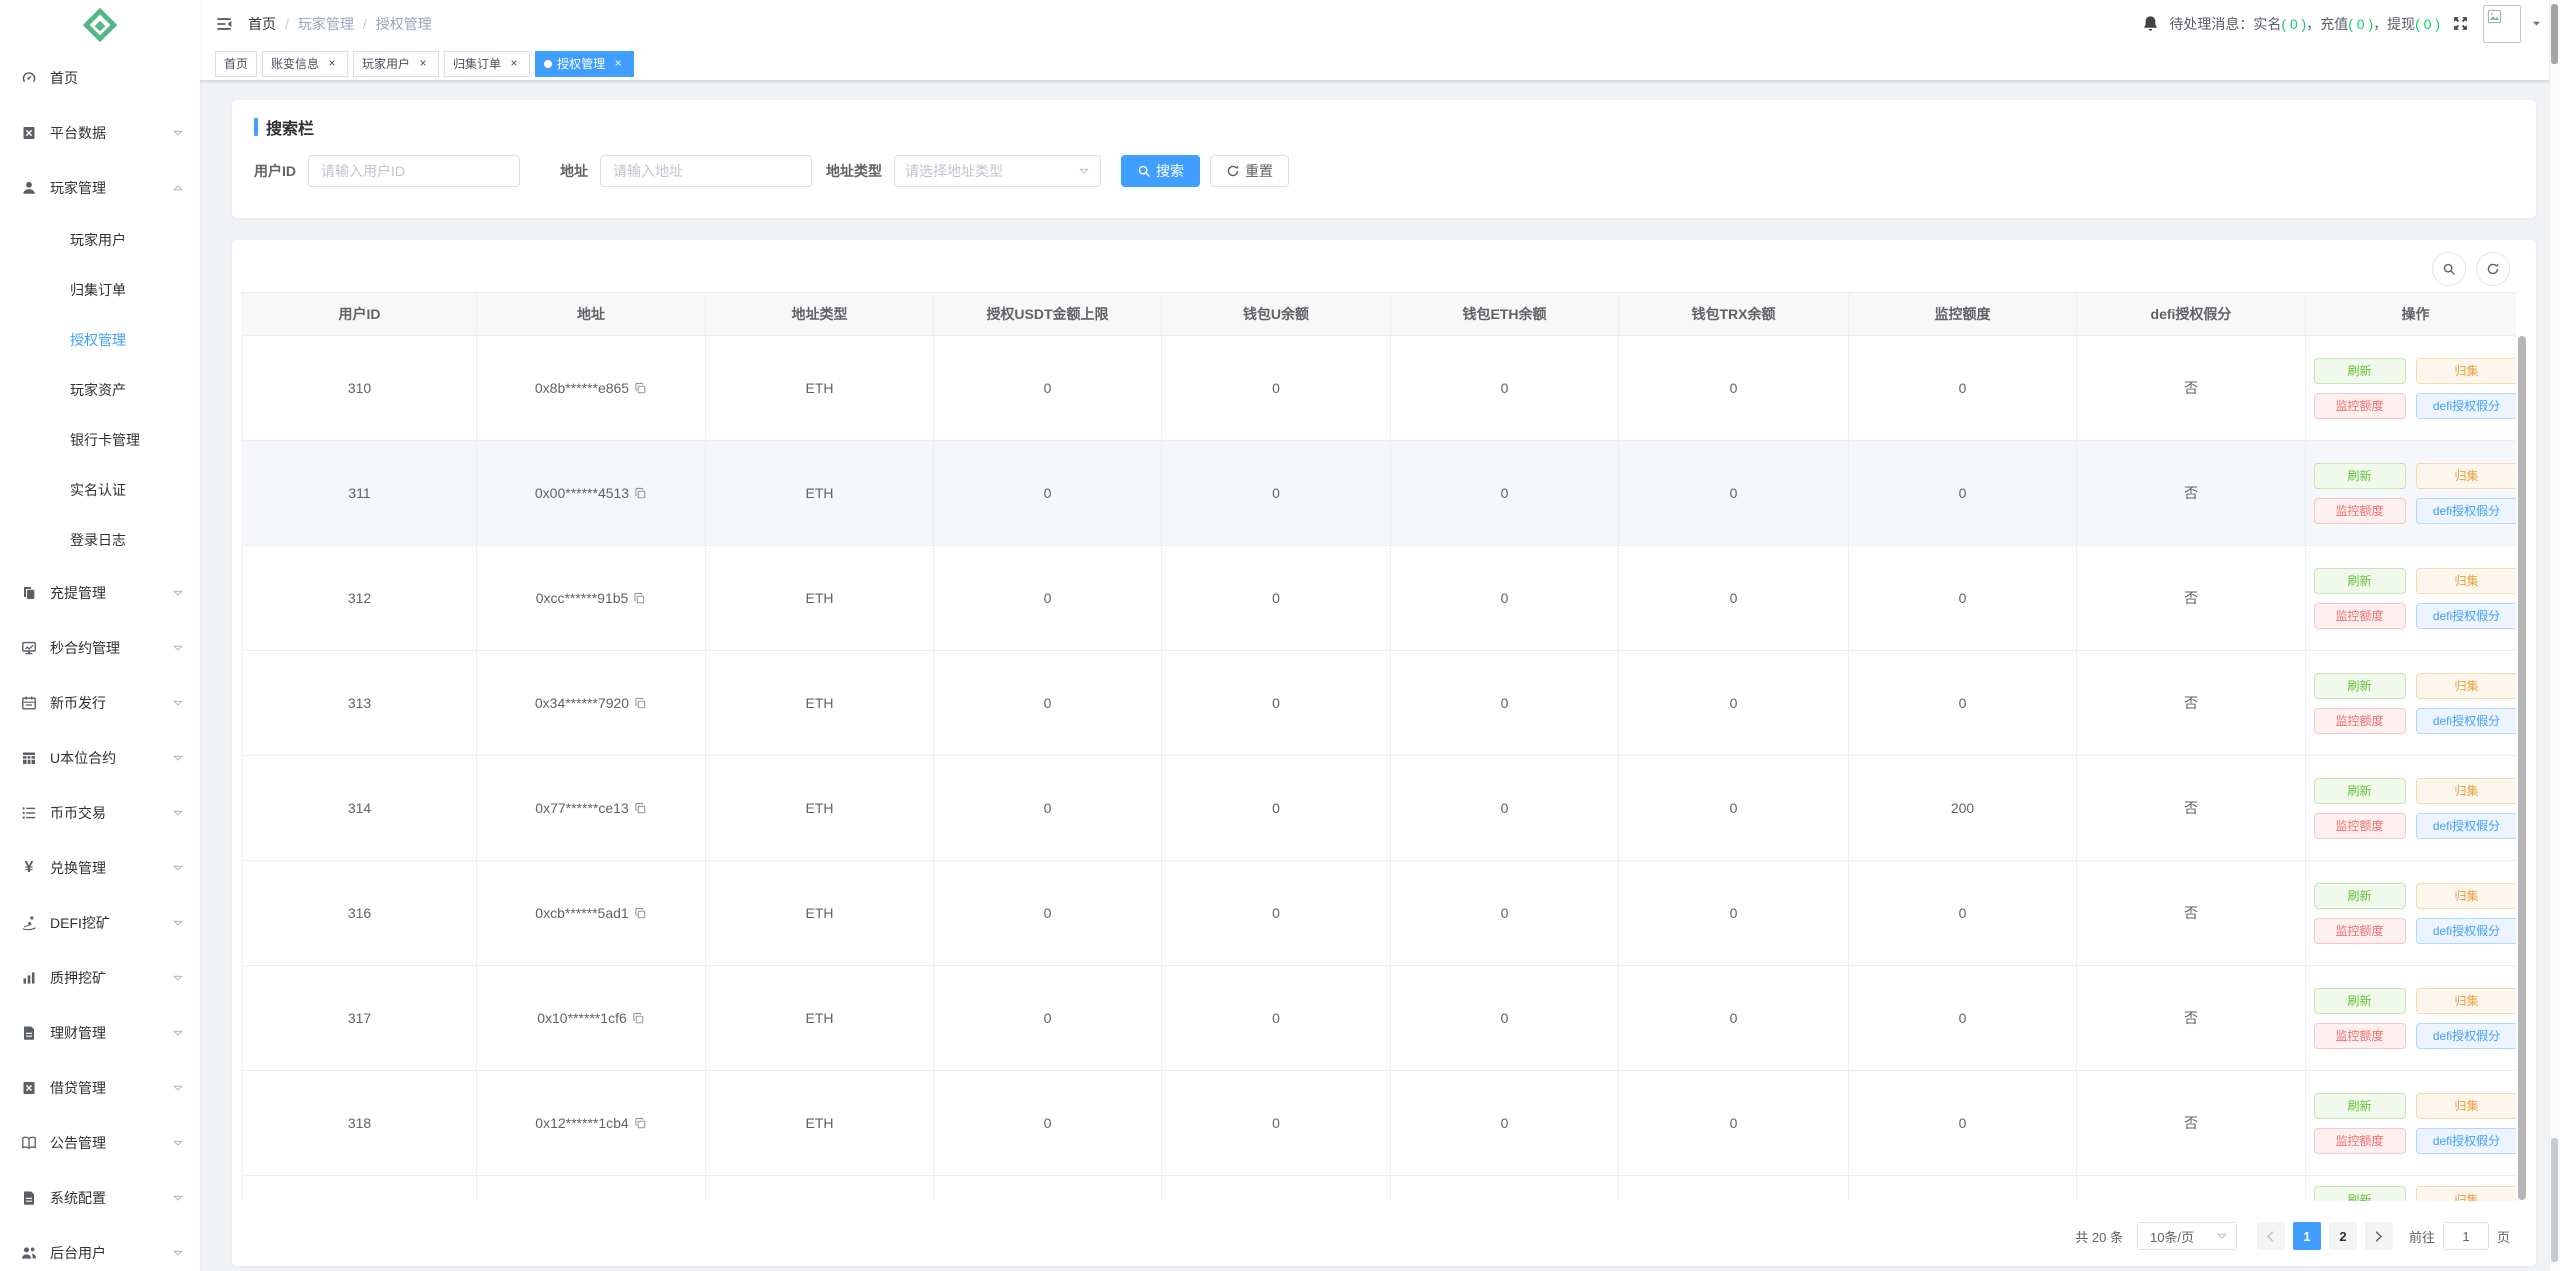 The image size is (2560, 1271). What do you see at coordinates (100, 922) in the screenshot?
I see `sidebar-item-DEFI挖矿: DEFI挖矿` at bounding box center [100, 922].